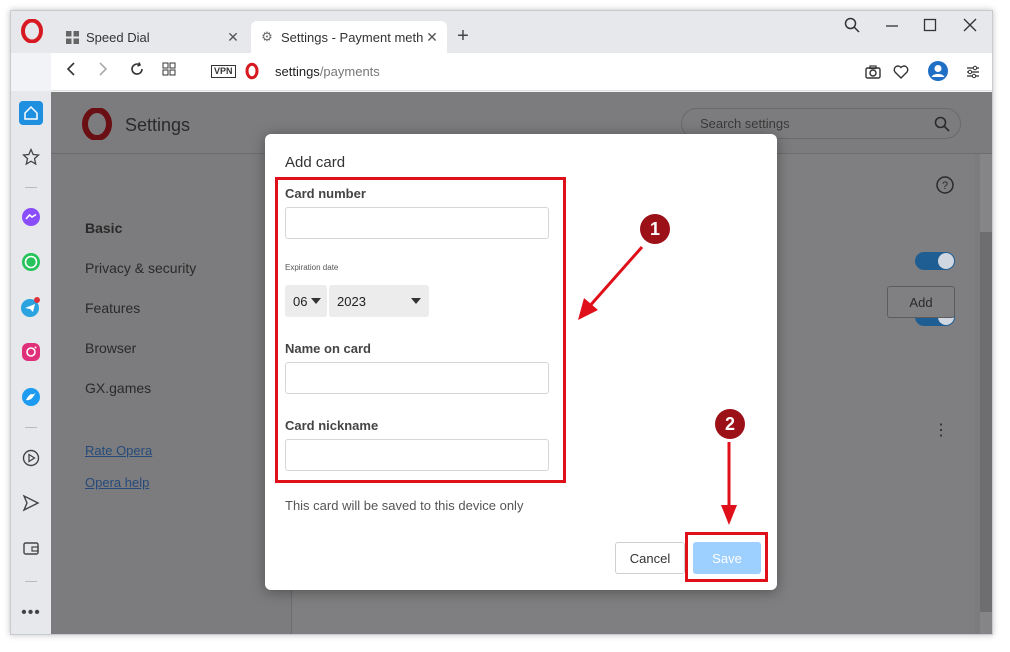  I want to click on step-1-badge: 1, so click(655, 229).